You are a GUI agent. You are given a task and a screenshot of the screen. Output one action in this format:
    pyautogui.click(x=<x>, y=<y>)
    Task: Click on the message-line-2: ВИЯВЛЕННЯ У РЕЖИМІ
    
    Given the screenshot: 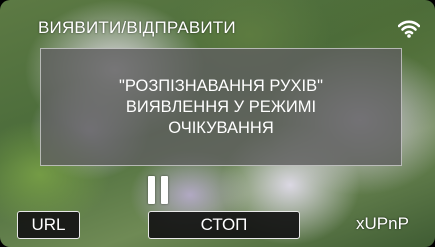 What is the action you would take?
    pyautogui.click(x=221, y=106)
    